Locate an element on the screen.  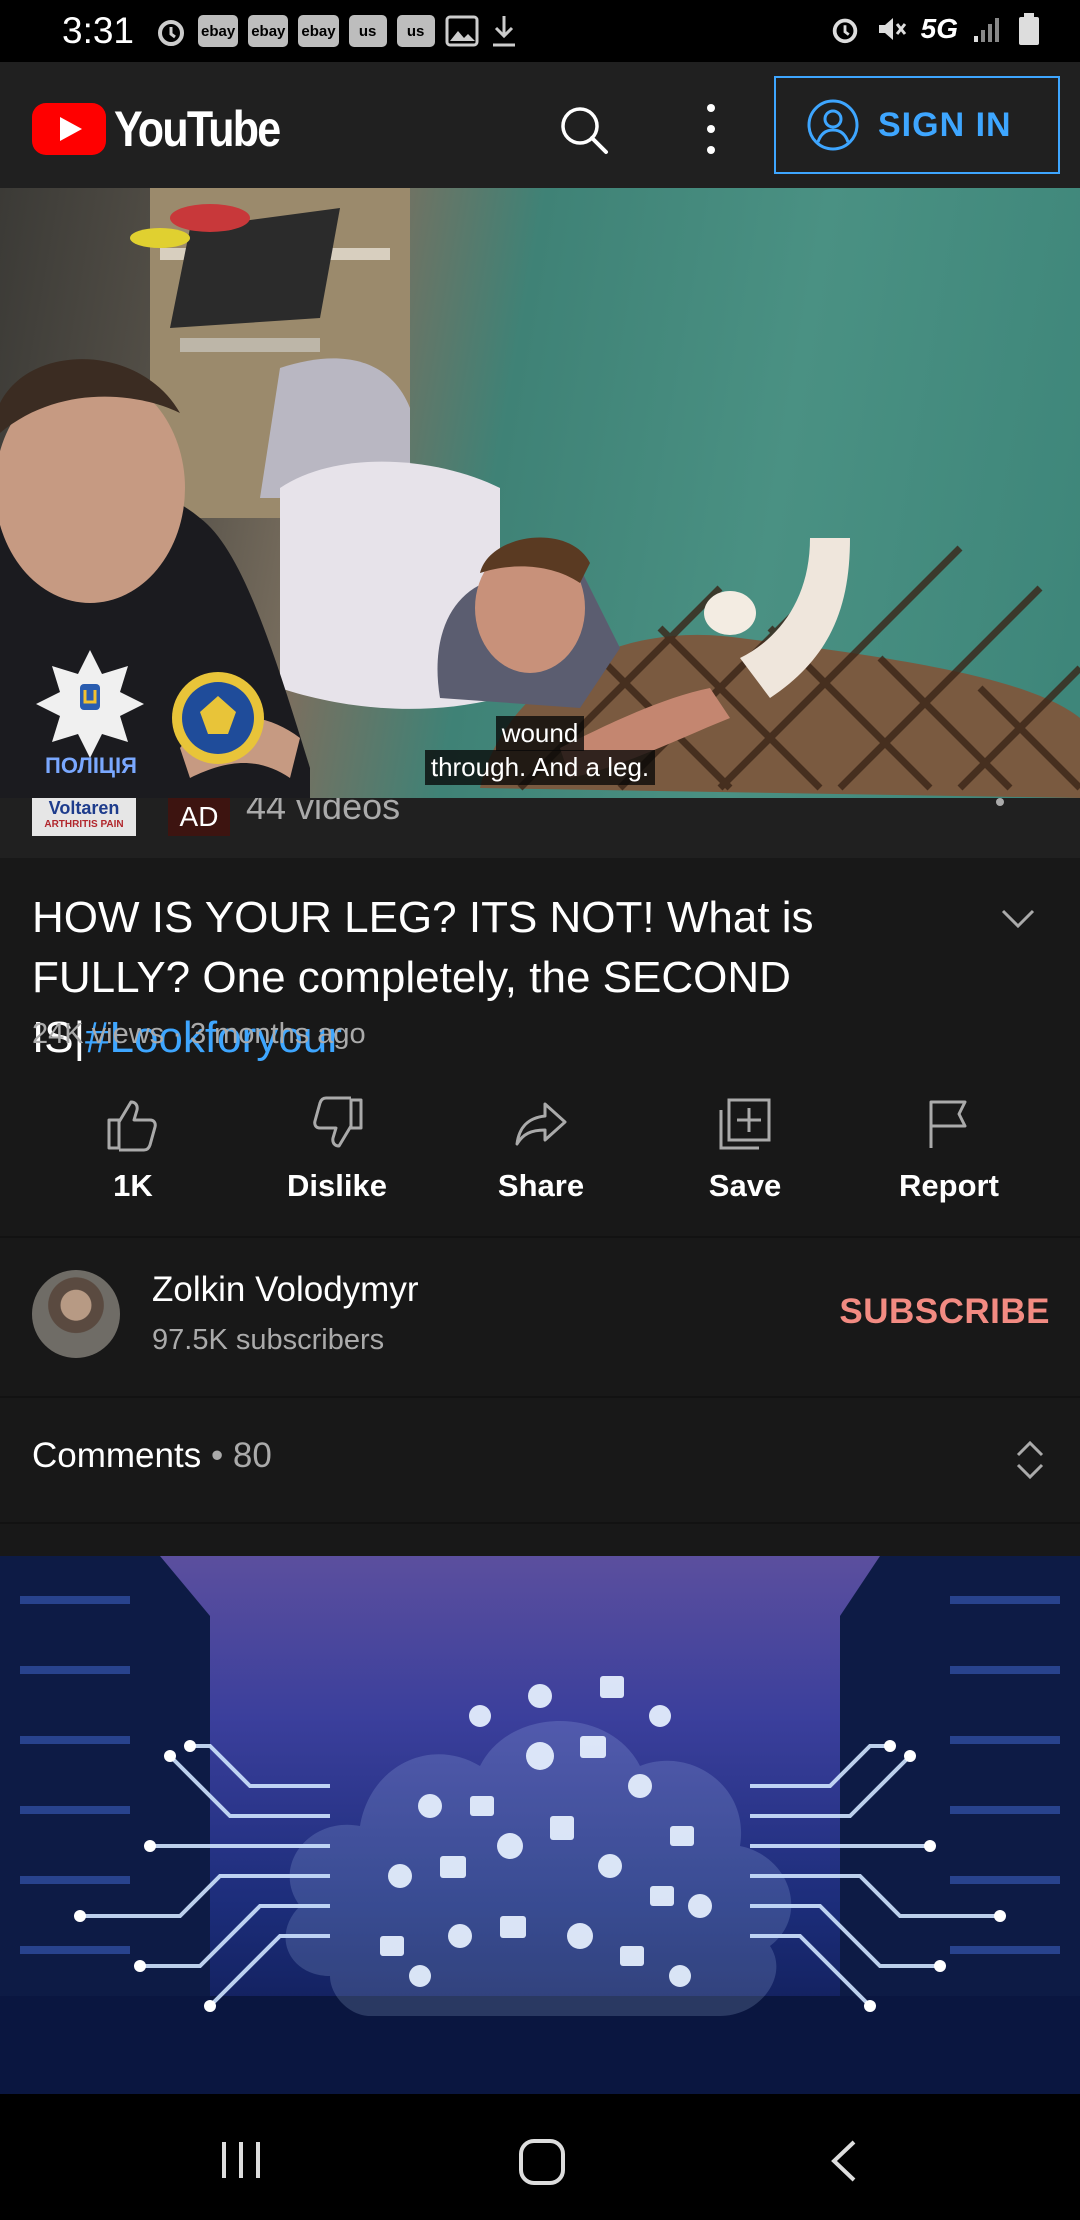
channel-name: Zolkin Volodymyr is located at coordinates (285, 1290).